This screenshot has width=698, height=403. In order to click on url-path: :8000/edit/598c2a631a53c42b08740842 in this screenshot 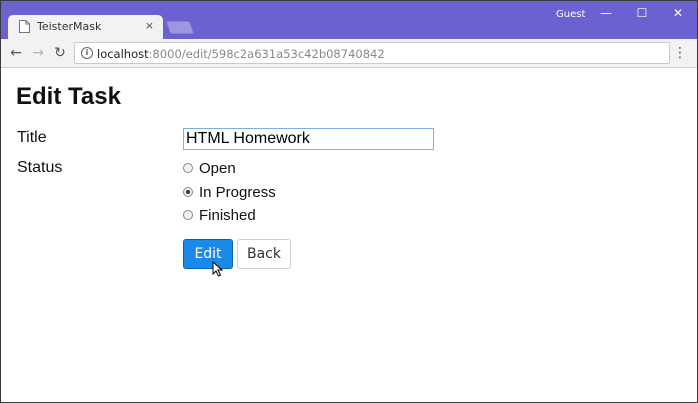, I will do `click(266, 54)`.